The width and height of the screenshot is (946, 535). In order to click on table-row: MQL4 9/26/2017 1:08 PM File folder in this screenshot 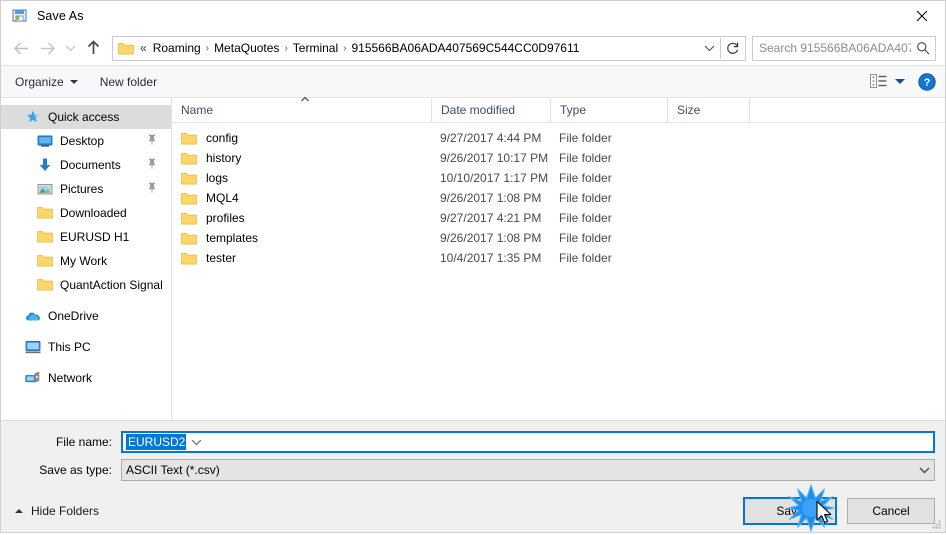, I will do `click(558, 198)`.